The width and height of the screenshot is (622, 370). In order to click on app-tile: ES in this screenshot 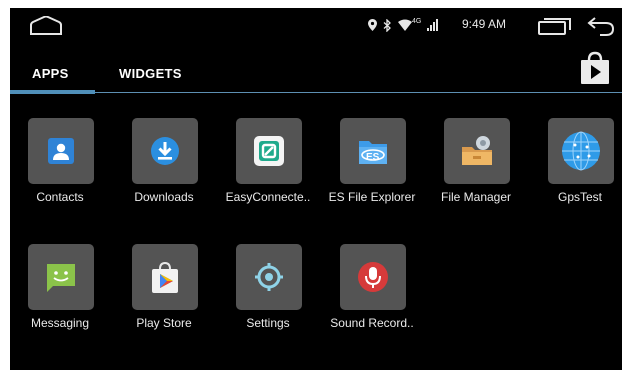, I will do `click(373, 151)`.